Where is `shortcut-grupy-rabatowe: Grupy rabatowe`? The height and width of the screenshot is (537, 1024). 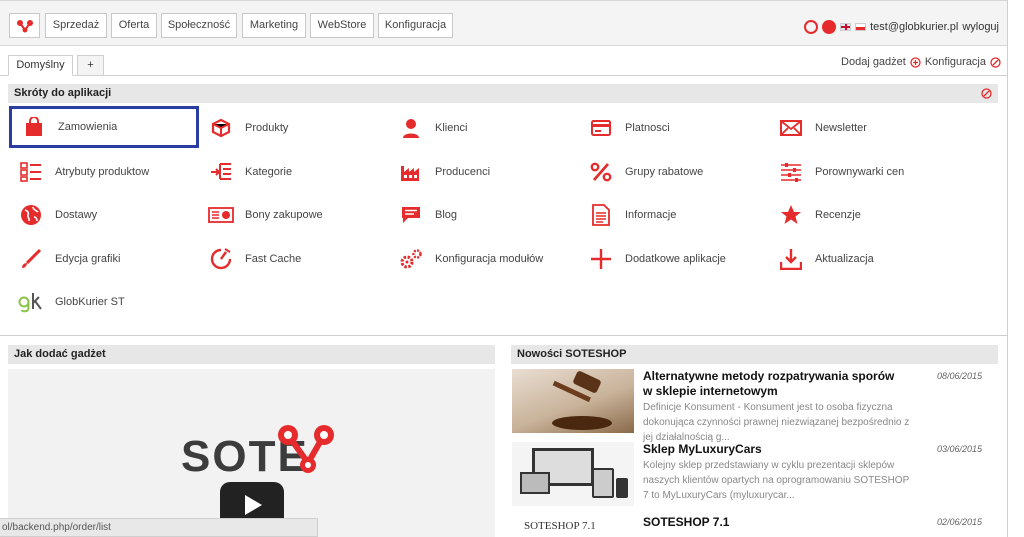 shortcut-grupy-rabatowe: Grupy rabatowe is located at coordinates (674, 172).